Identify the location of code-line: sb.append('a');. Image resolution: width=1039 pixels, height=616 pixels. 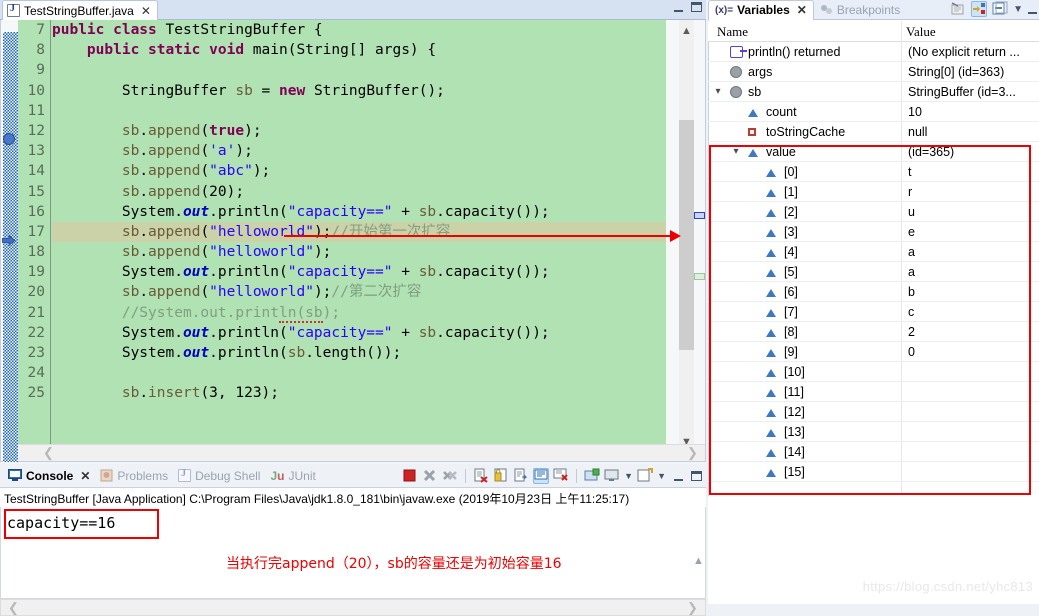
(359, 151).